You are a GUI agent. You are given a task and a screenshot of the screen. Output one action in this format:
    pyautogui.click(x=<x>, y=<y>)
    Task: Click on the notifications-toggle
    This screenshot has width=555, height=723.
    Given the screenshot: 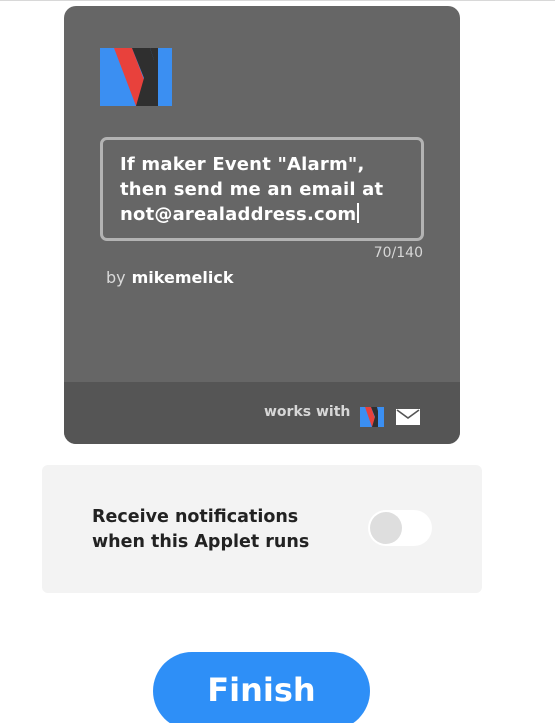 What is the action you would take?
    pyautogui.click(x=400, y=528)
    